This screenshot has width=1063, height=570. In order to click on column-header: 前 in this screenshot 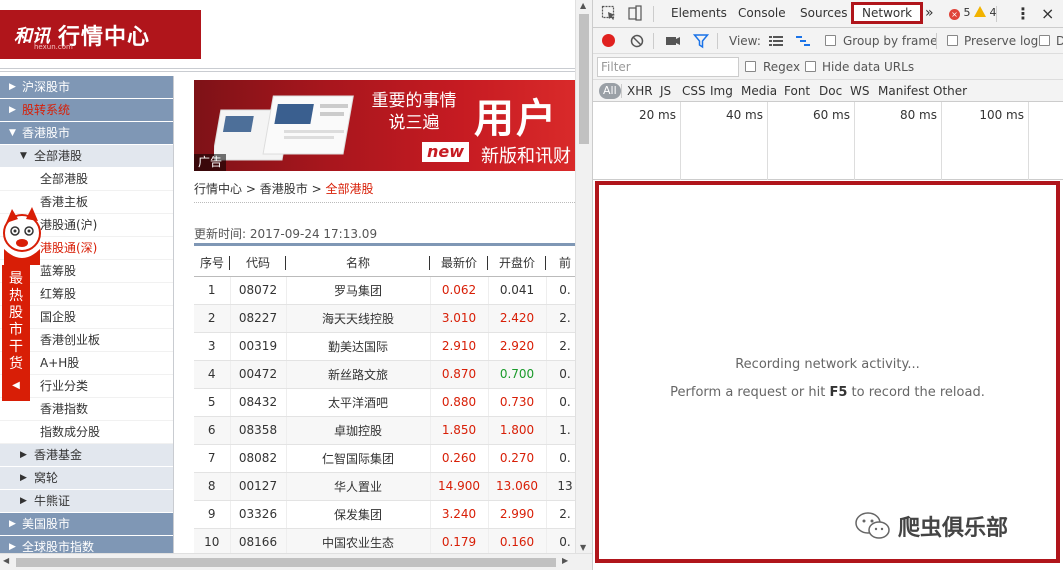, I will do `click(560, 263)`.